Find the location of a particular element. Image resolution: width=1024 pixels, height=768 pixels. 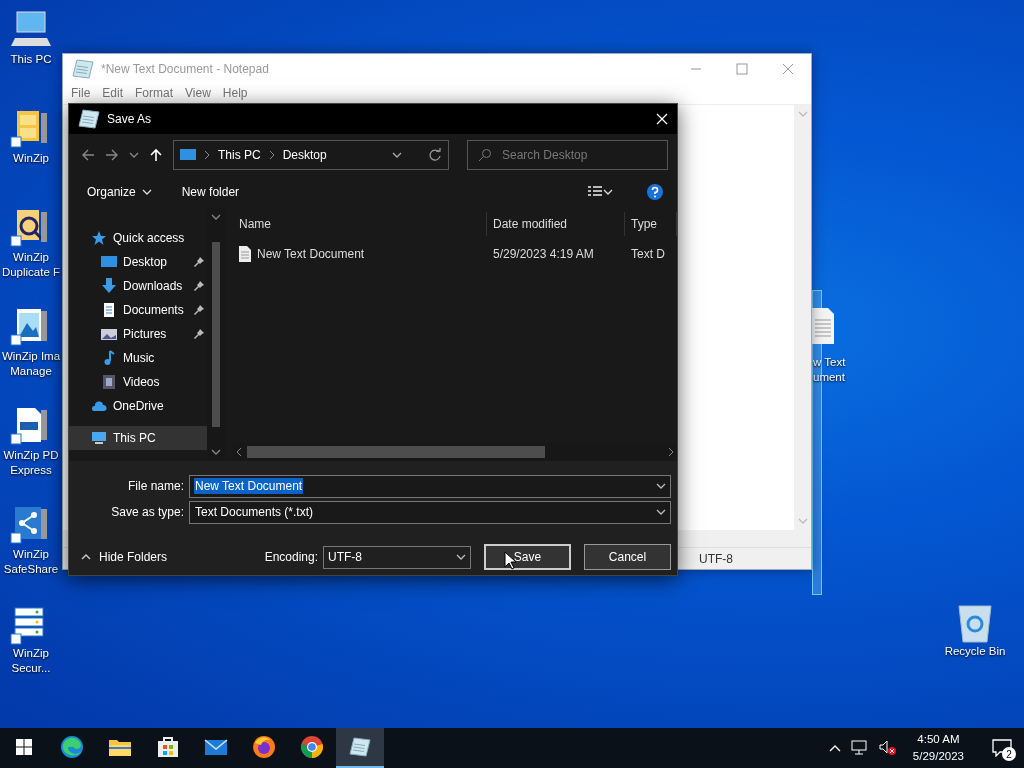

search-icon is located at coordinates (485, 155).